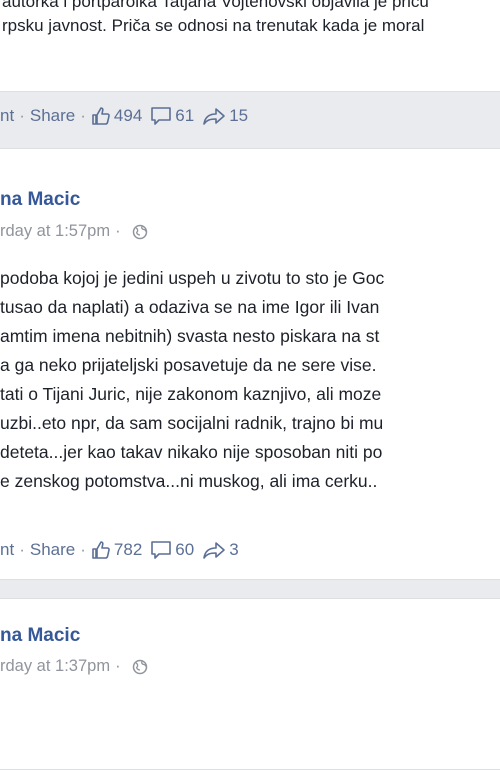  What do you see at coordinates (128, 115) in the screenshot?
I see `like-count: 494` at bounding box center [128, 115].